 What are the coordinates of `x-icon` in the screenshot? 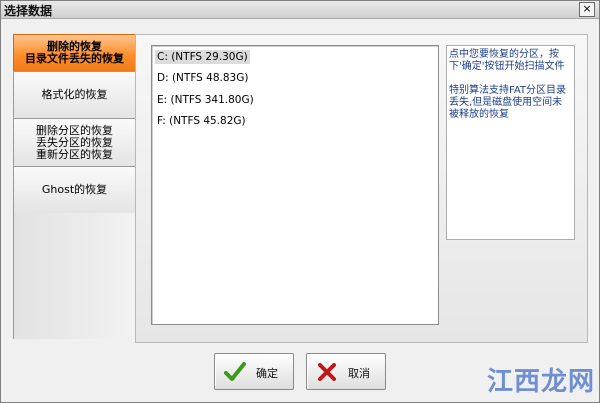 It's located at (327, 372).